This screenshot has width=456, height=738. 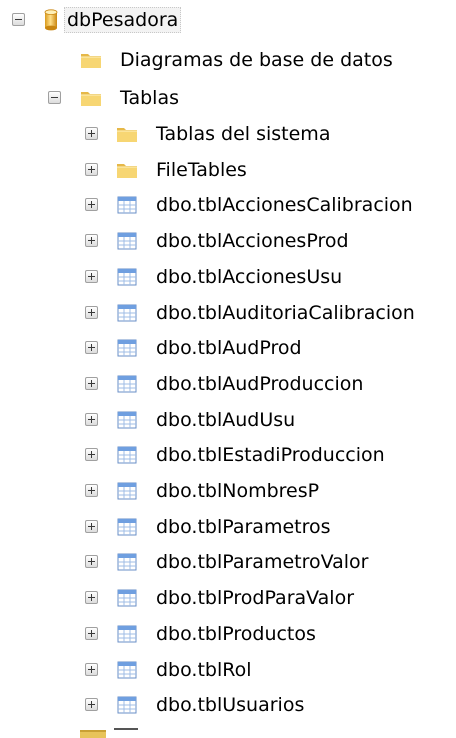 I want to click on child-label: dbo.tblParametroValor, so click(x=262, y=562).